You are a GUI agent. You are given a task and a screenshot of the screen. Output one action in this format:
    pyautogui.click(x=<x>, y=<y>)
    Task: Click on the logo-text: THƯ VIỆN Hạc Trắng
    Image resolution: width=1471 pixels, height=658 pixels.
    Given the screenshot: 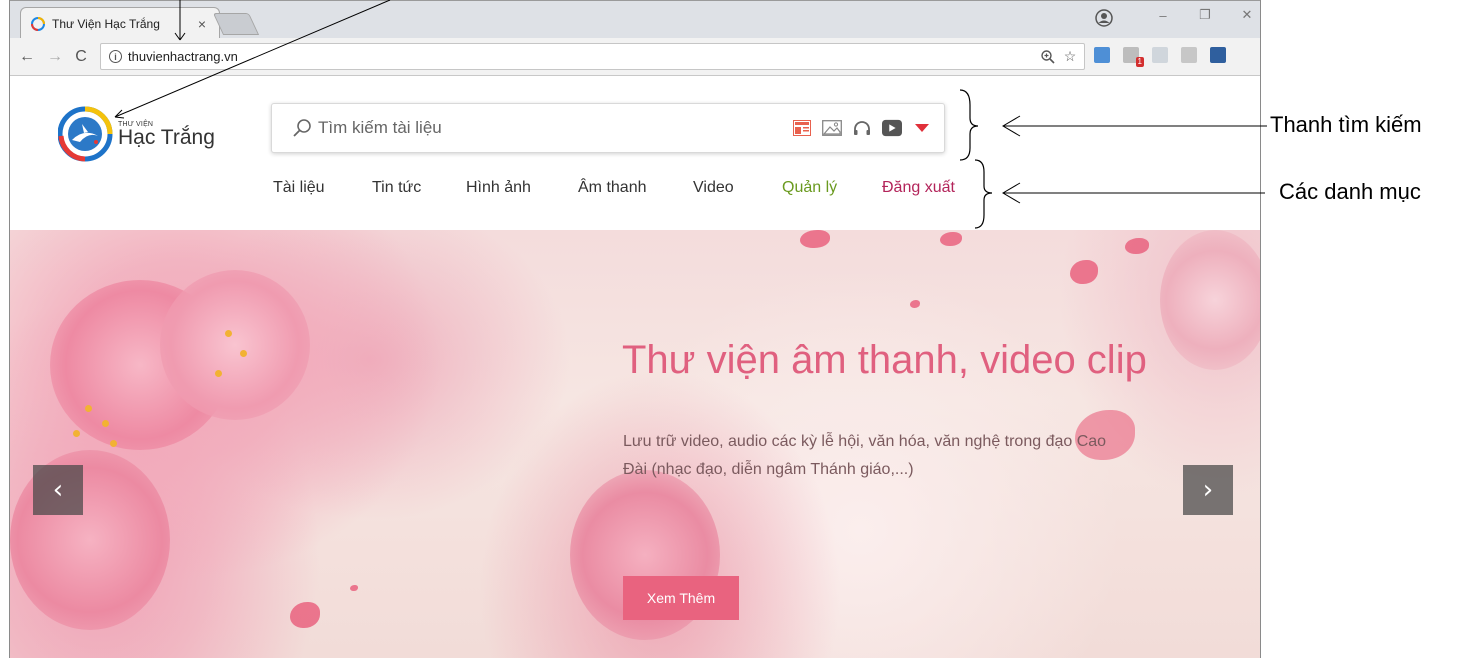 What is the action you would take?
    pyautogui.click(x=166, y=134)
    